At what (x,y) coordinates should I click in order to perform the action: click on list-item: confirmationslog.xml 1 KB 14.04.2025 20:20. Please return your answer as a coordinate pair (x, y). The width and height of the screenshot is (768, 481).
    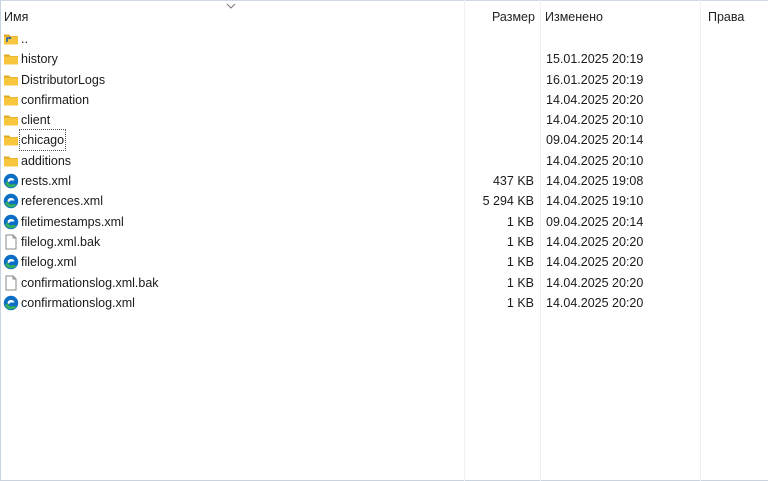
    Looking at the image, I should click on (384, 303).